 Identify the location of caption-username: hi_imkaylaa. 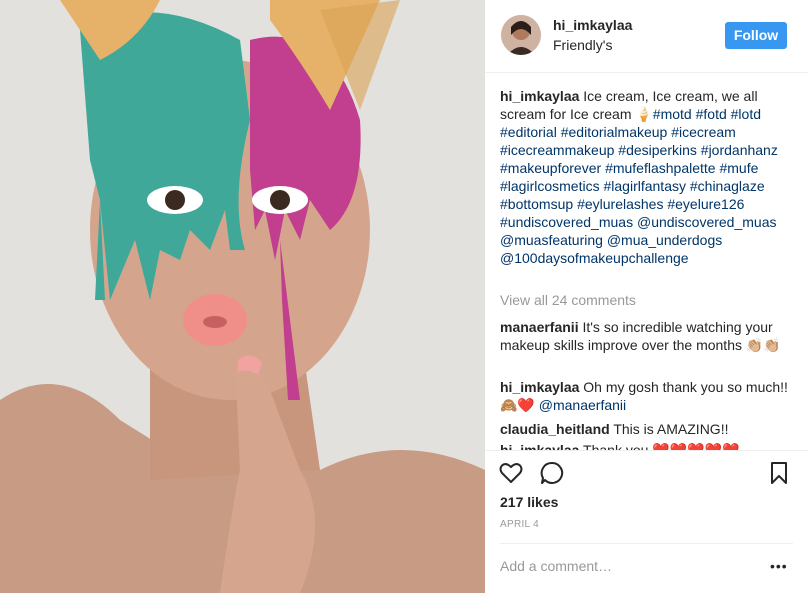
(539, 96).